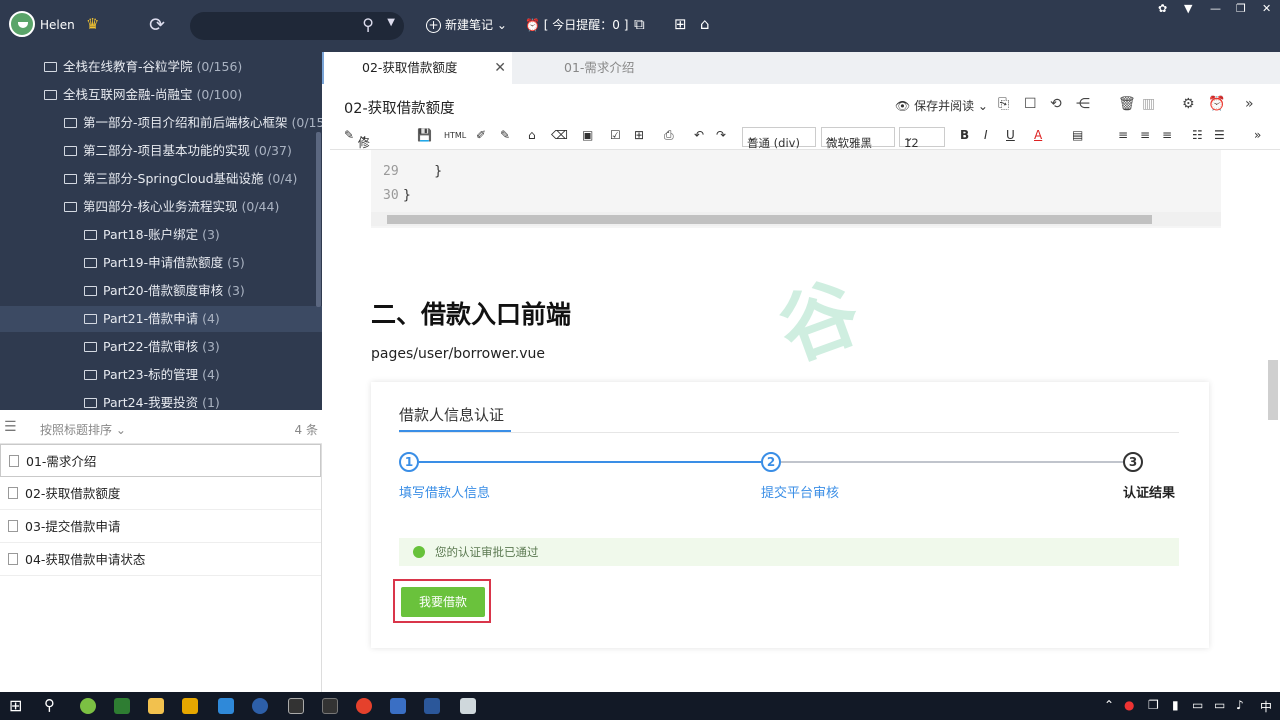 The image size is (1280, 720). I want to click on avatar, so click(22, 24).